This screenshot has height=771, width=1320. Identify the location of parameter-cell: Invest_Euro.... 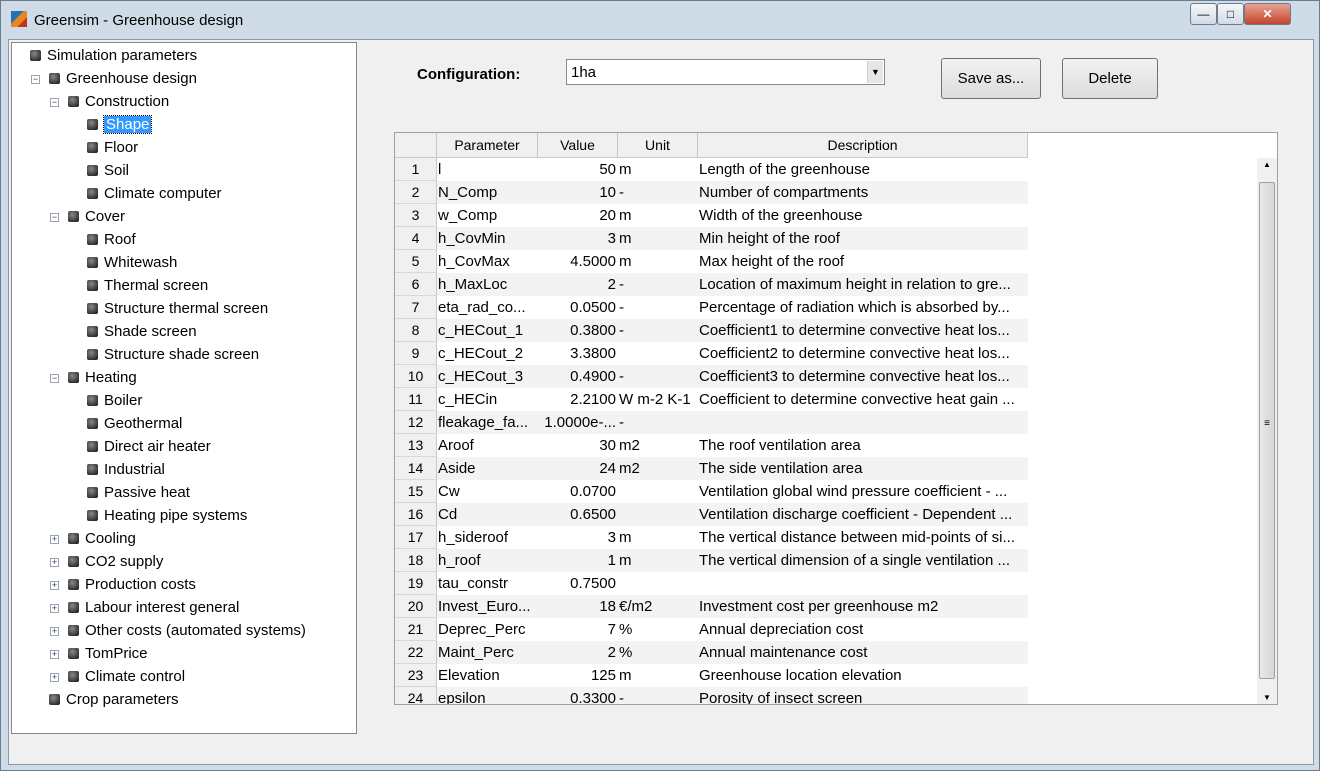
(487, 606).